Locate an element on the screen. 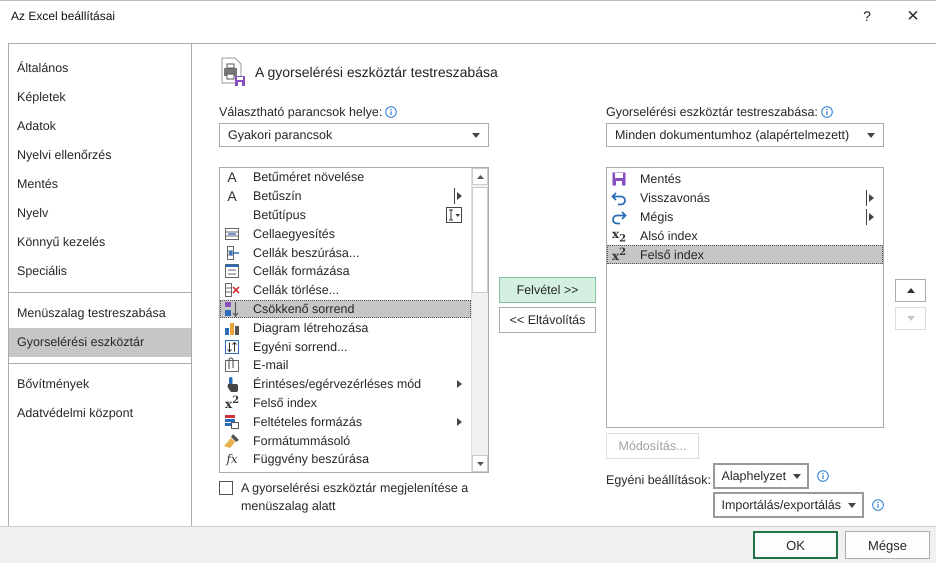 The width and height of the screenshot is (936, 563). sidebar-item: Általános is located at coordinates (100, 68).